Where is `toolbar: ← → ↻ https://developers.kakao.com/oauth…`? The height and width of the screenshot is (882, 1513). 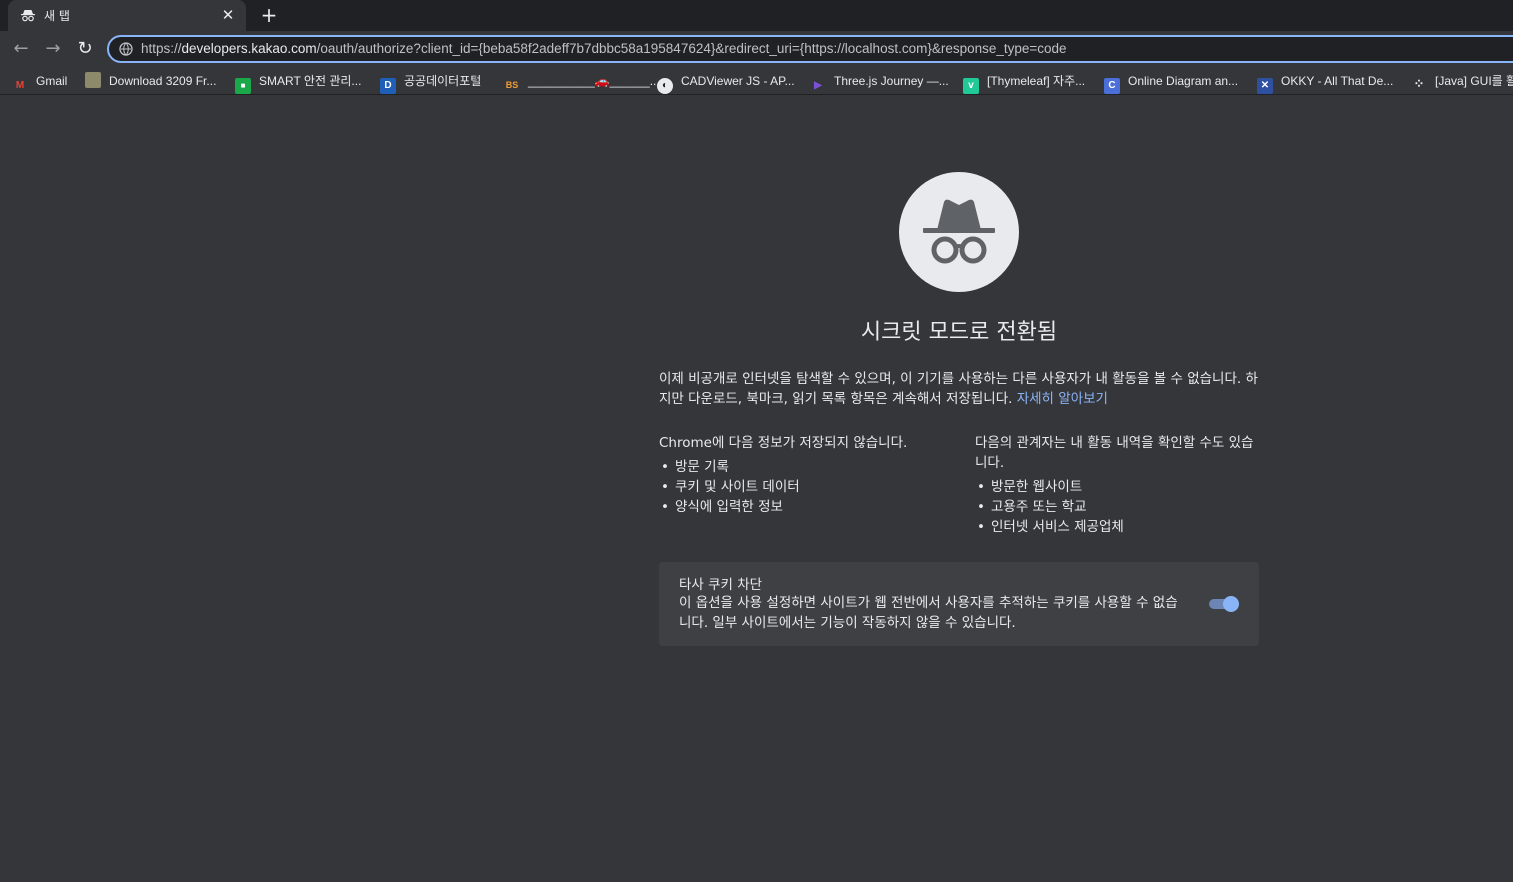
toolbar: ← → ↻ https://developers.kakao.com/oauth… is located at coordinates (756, 49).